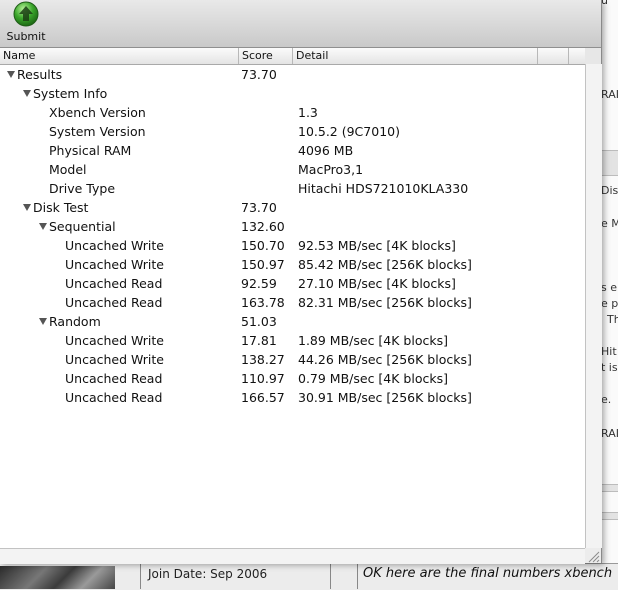 This screenshot has height=590, width=618. I want to click on resize-grip, so click(593, 555).